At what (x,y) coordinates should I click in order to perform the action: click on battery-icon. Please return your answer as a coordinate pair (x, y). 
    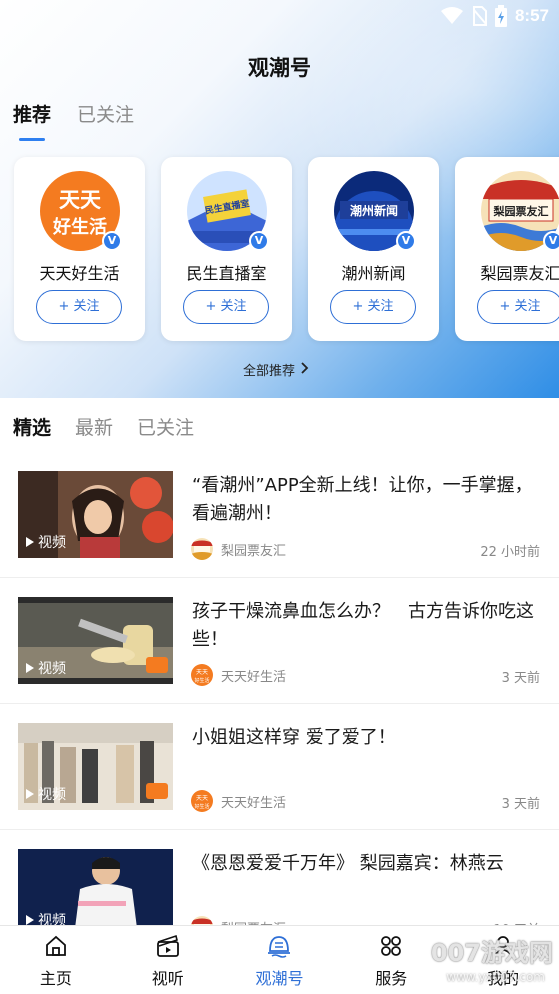
    Looking at the image, I should click on (500, 16).